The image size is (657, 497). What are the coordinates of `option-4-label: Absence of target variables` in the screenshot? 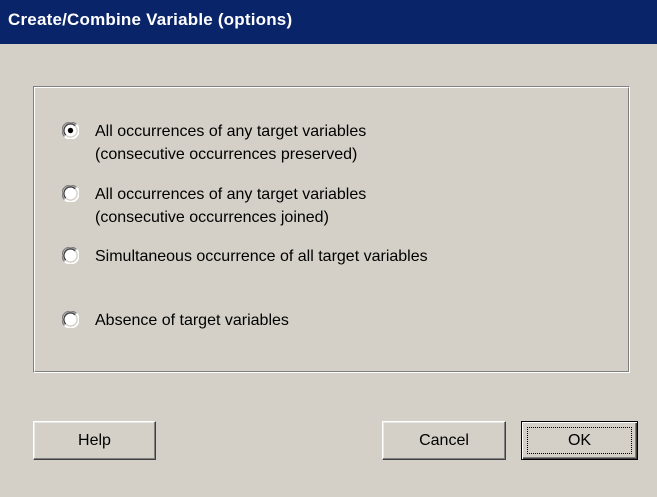 It's located at (192, 320).